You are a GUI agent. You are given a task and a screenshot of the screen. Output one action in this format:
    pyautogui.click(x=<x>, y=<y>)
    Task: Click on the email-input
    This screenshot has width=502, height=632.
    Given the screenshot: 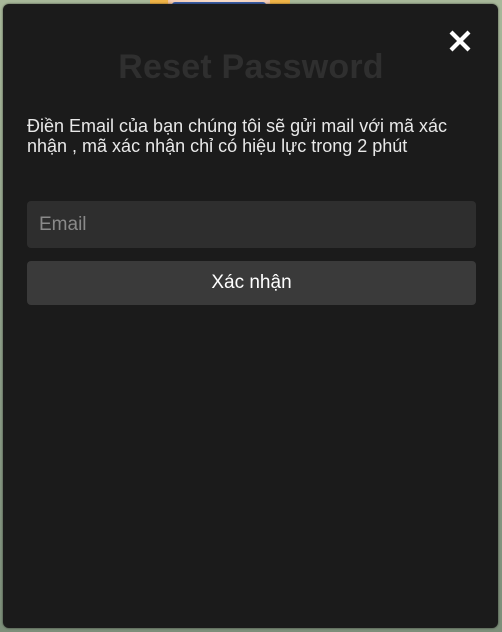 What is the action you would take?
    pyautogui.click(x=251, y=224)
    